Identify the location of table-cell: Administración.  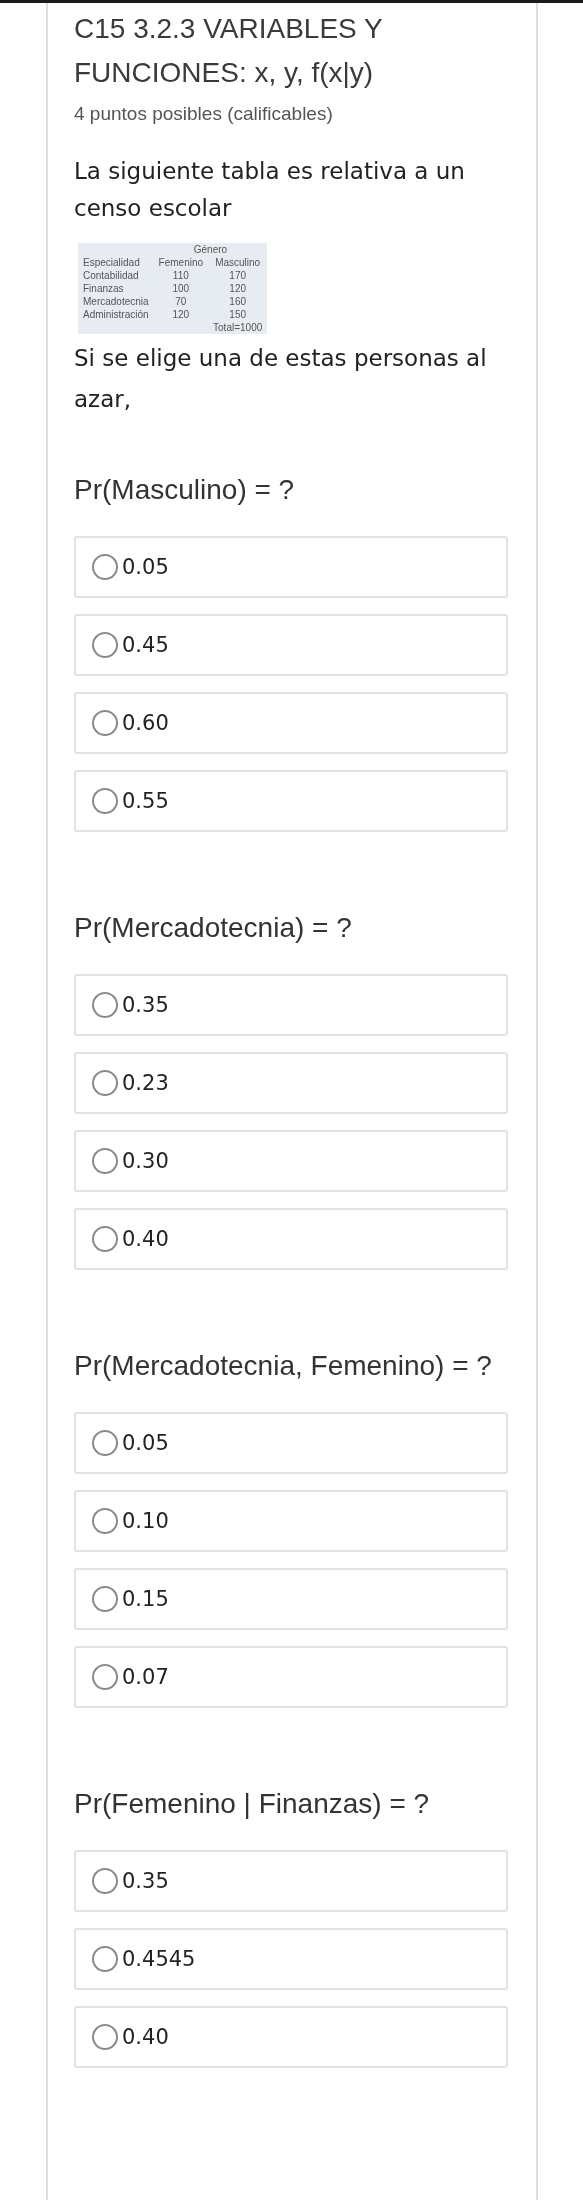
(116, 314).